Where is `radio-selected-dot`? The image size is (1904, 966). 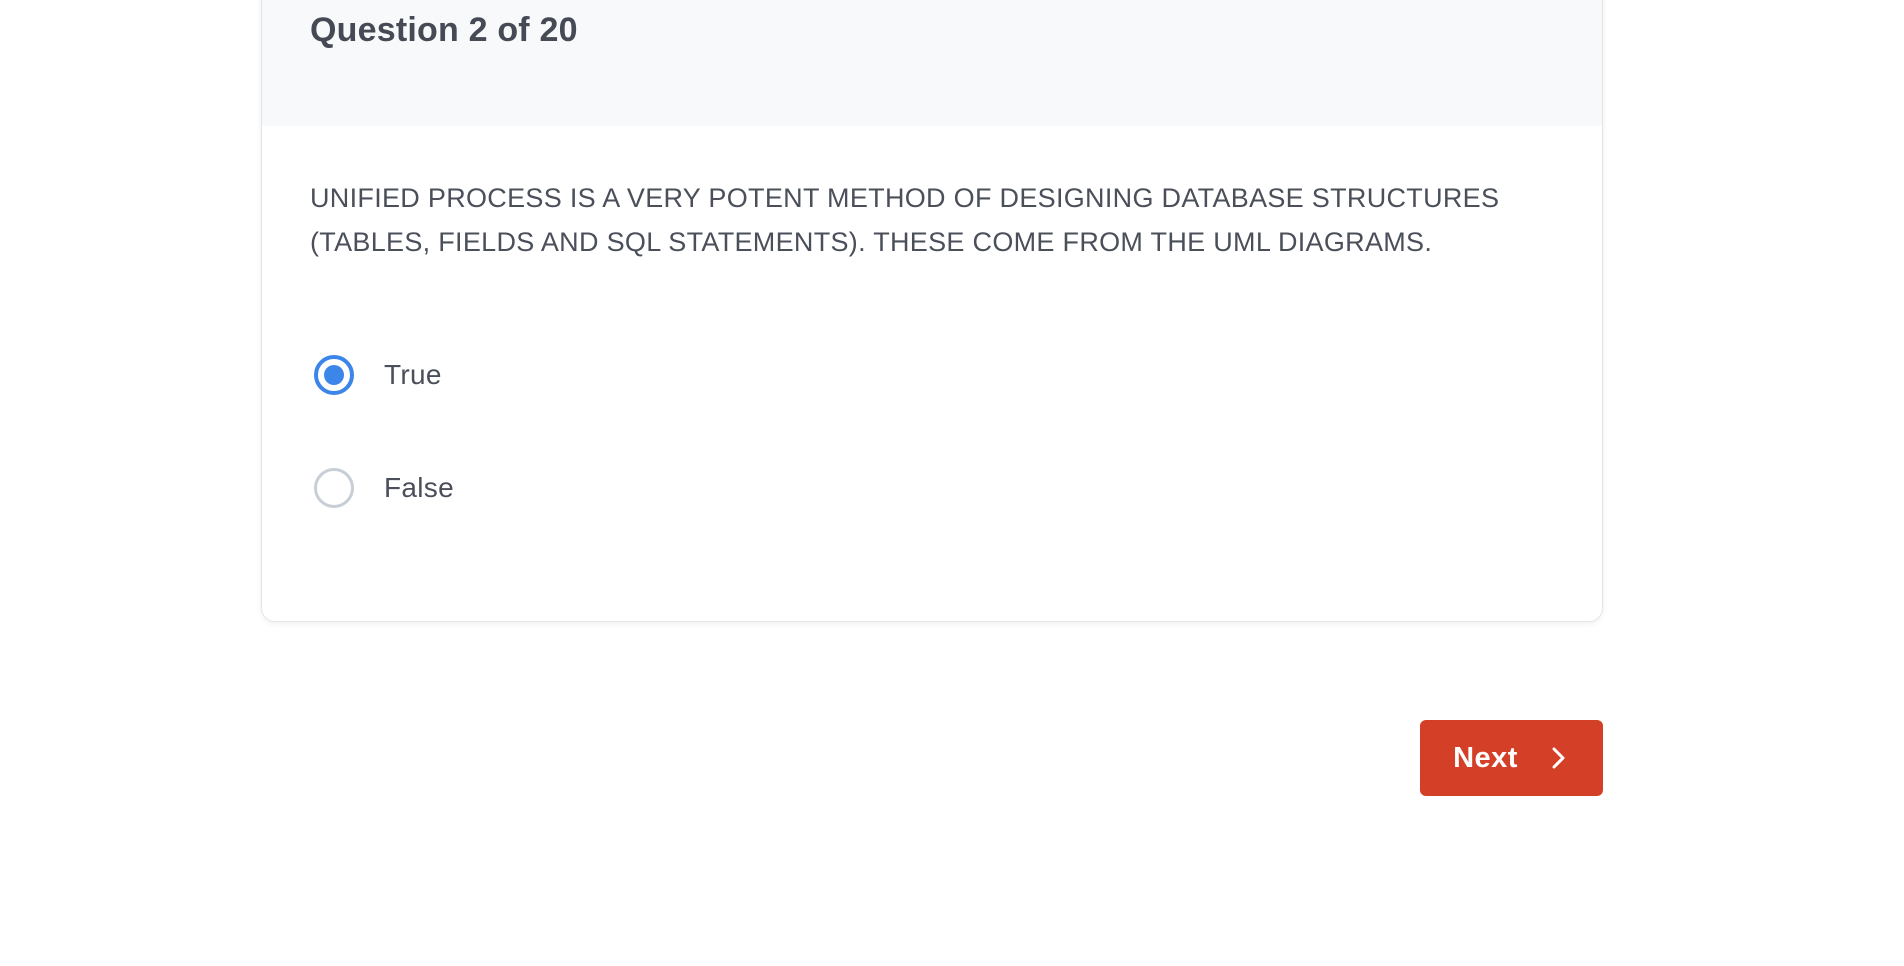 radio-selected-dot is located at coordinates (334, 375).